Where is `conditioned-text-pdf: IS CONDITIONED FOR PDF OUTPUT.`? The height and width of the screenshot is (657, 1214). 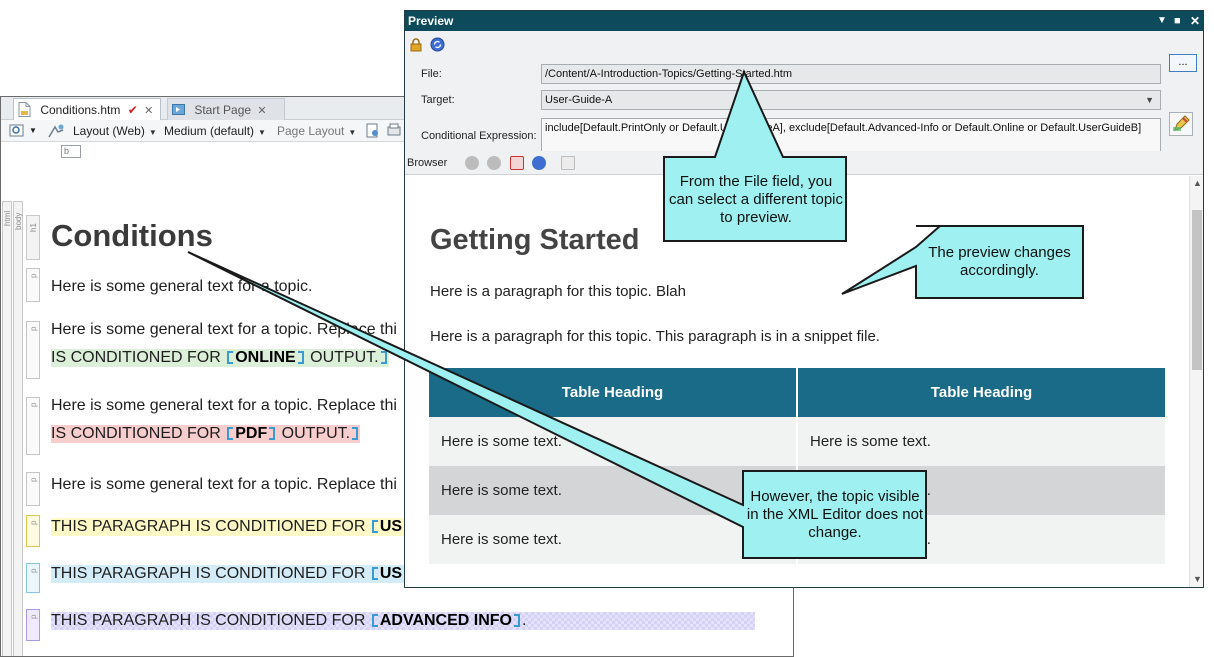 conditioned-text-pdf: IS CONDITIONED FOR PDF OUTPUT. is located at coordinates (206, 434).